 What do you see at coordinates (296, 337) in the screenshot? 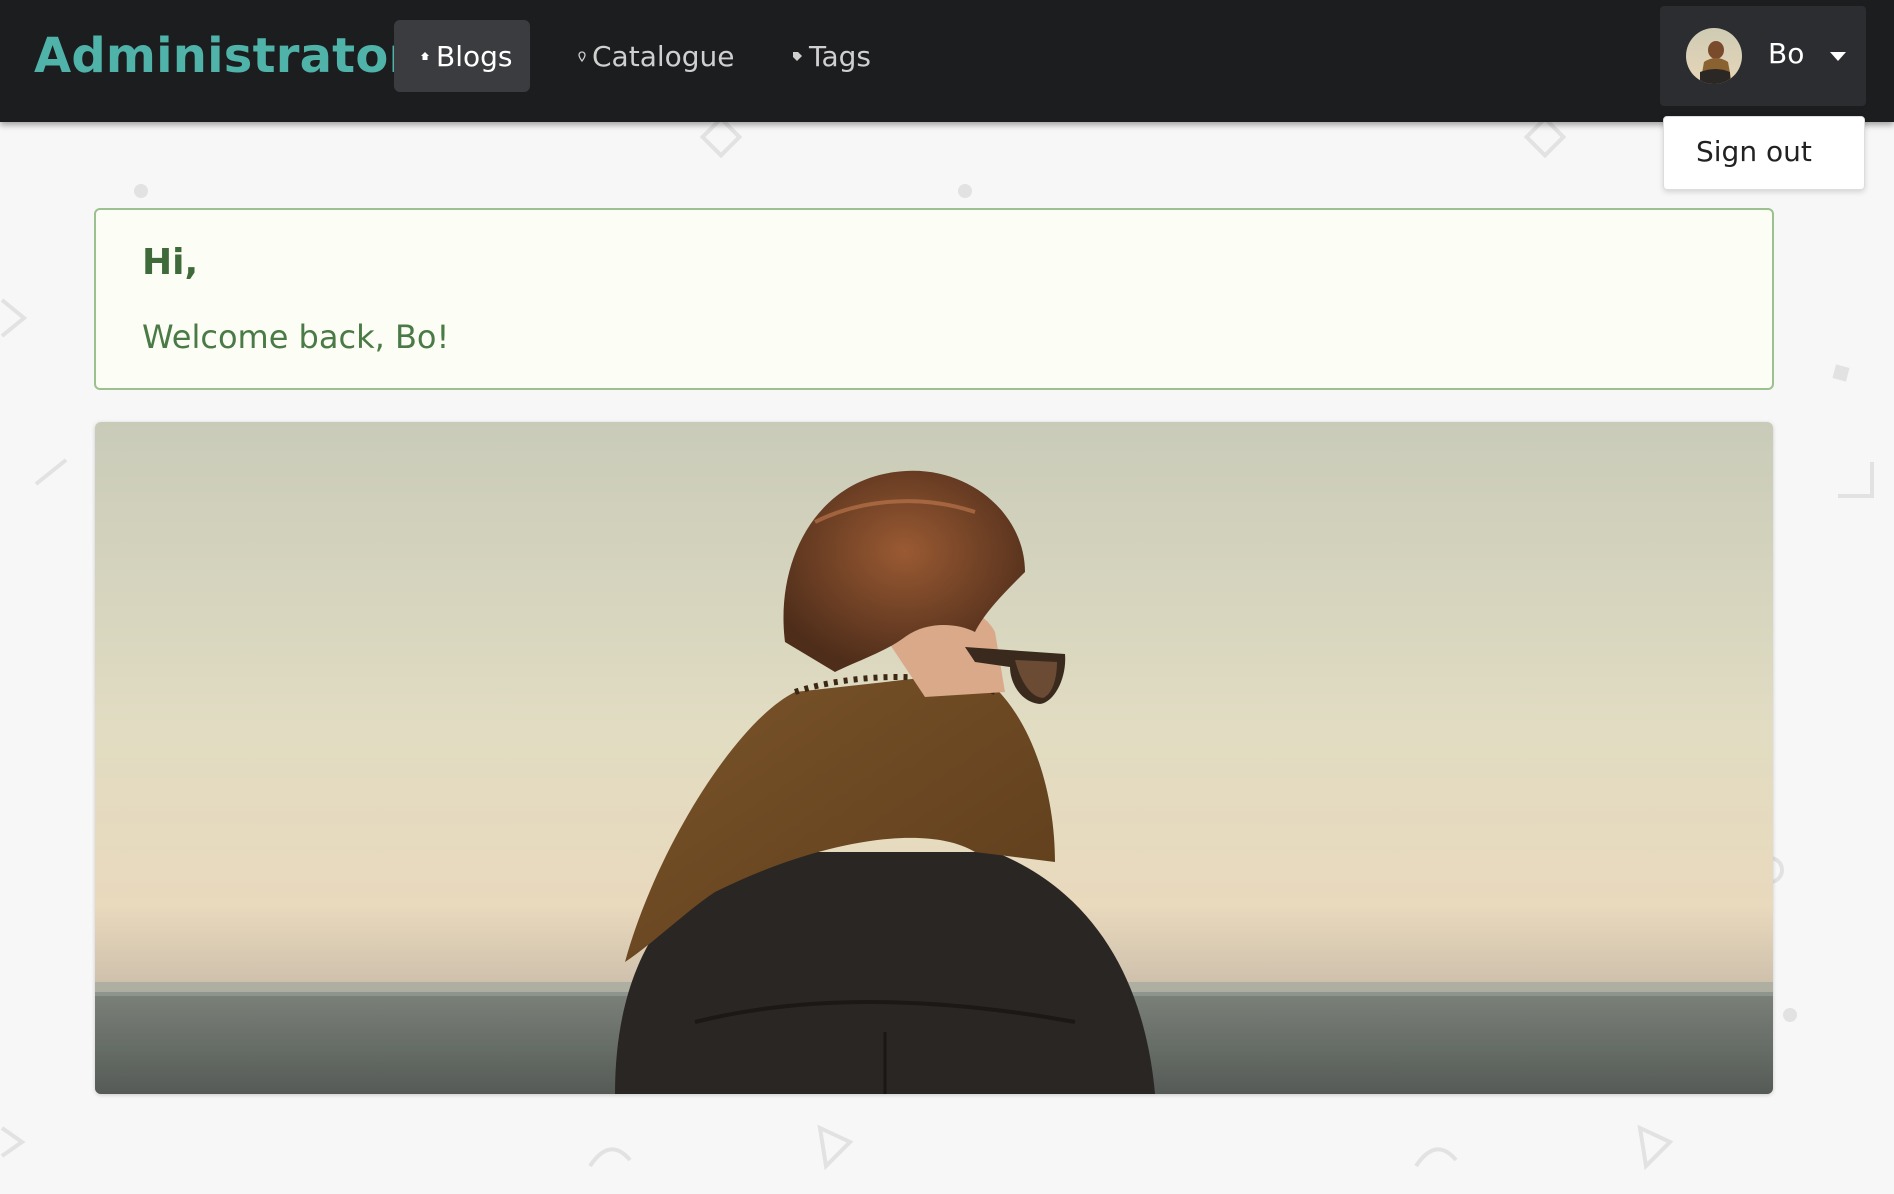
I see `welcome-message: Welcome back, Bo!` at bounding box center [296, 337].